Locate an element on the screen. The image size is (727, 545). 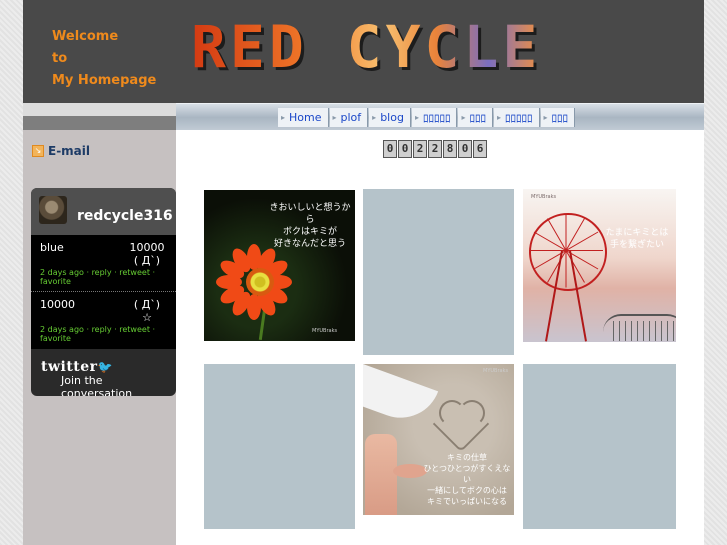
email-label: E-mail is located at coordinates (69, 151).